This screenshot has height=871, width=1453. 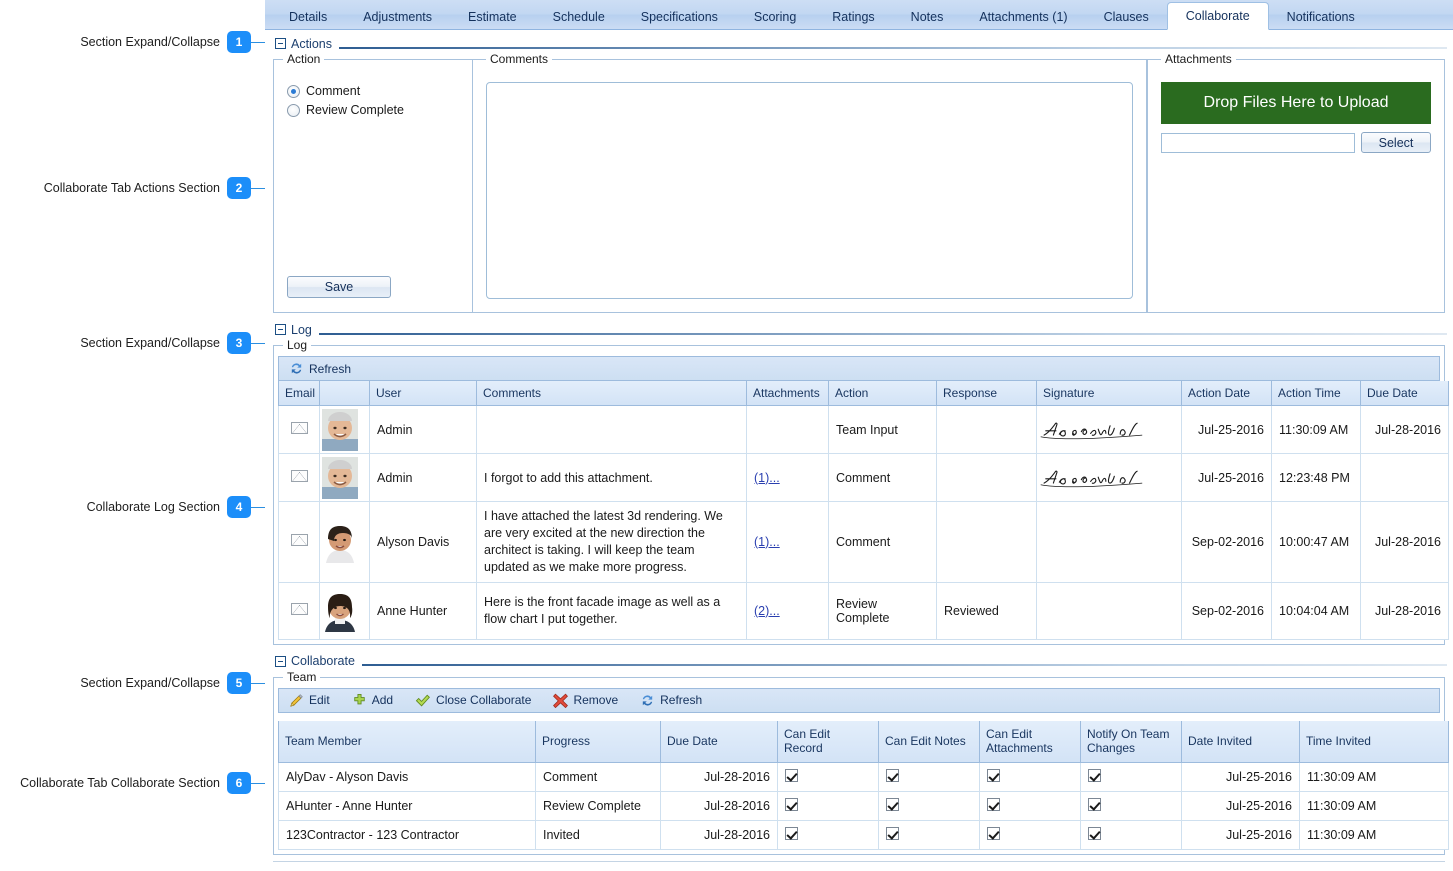 What do you see at coordinates (1396, 142) in the screenshot?
I see `select-file-button: Select` at bounding box center [1396, 142].